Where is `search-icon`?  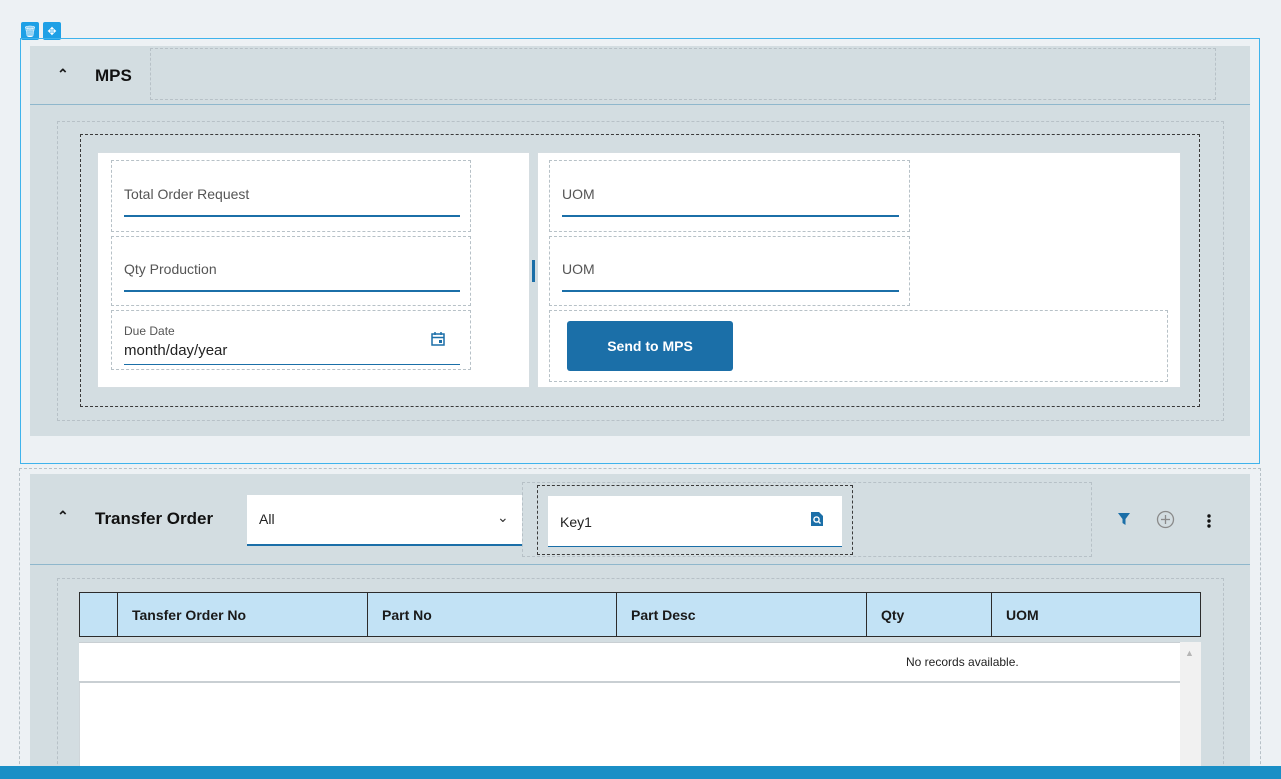
search-icon is located at coordinates (817, 519).